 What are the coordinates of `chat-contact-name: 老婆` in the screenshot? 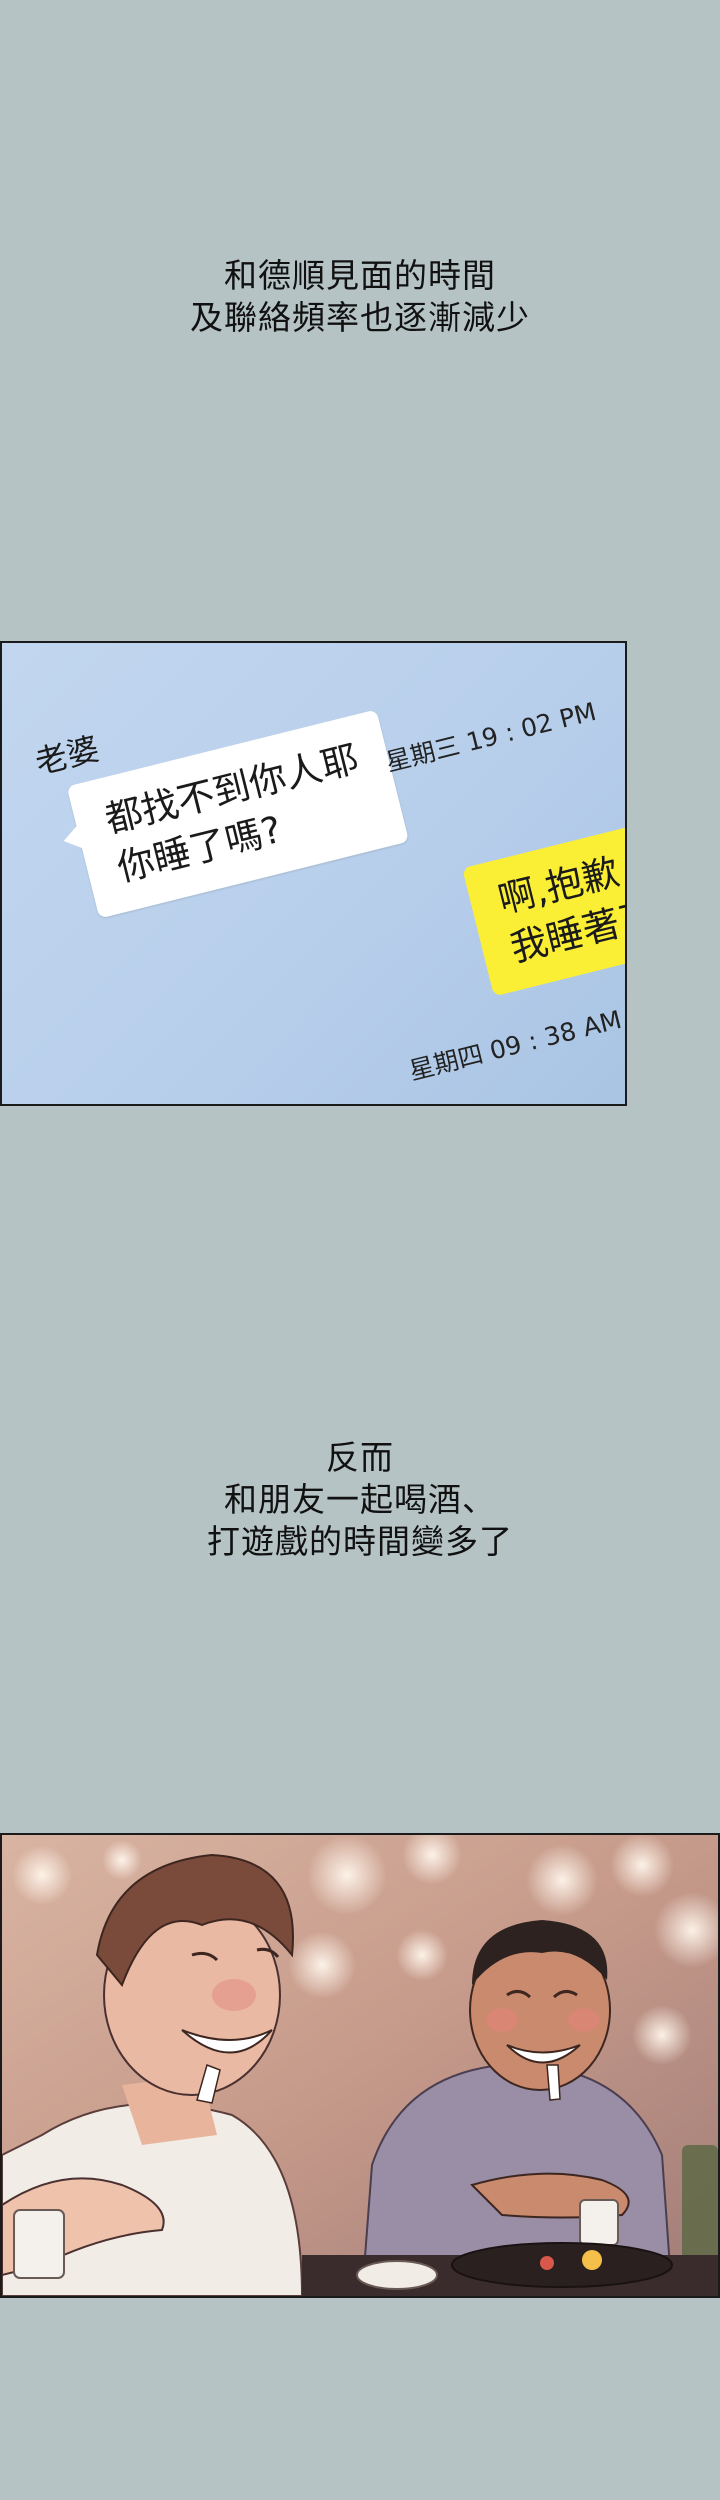 It's located at (67, 755).